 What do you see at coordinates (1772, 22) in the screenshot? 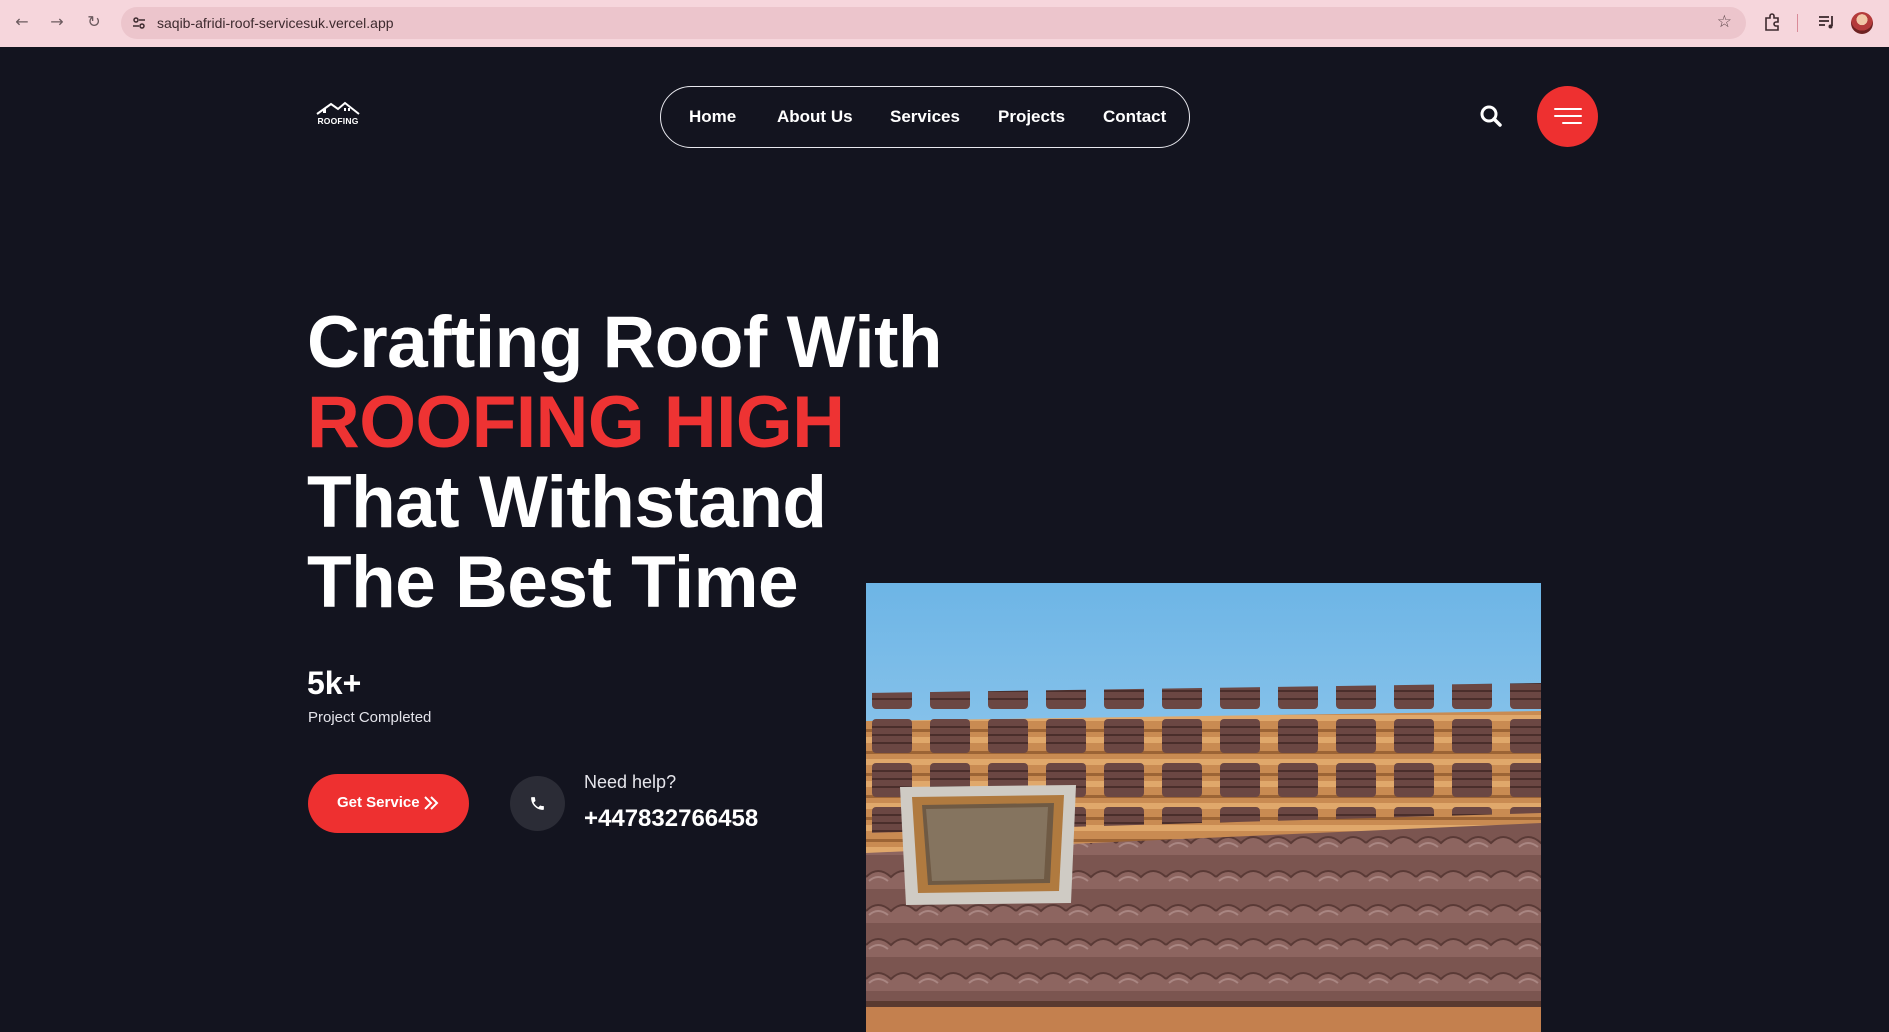
I see `extensions-icon` at bounding box center [1772, 22].